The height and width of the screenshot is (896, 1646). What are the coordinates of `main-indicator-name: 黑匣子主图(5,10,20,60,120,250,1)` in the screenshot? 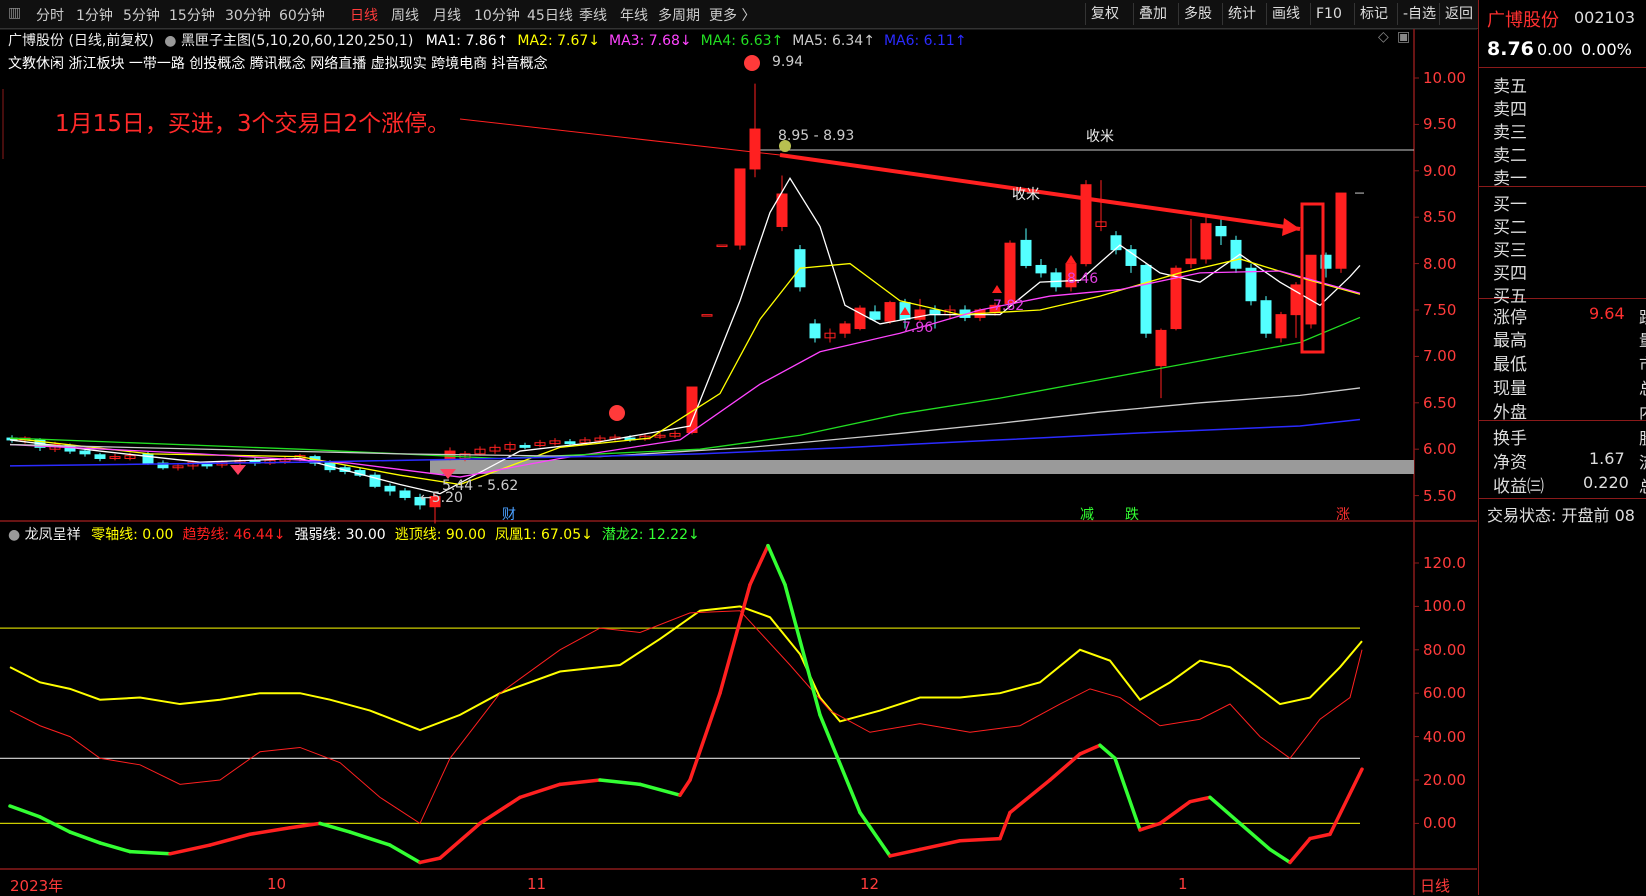 It's located at (297, 41).